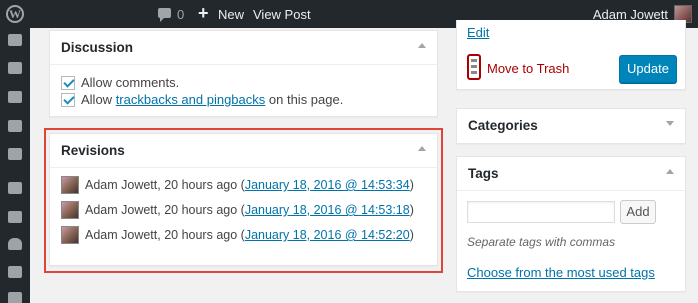  What do you see at coordinates (203, 13) in the screenshot?
I see `plus-icon: +` at bounding box center [203, 13].